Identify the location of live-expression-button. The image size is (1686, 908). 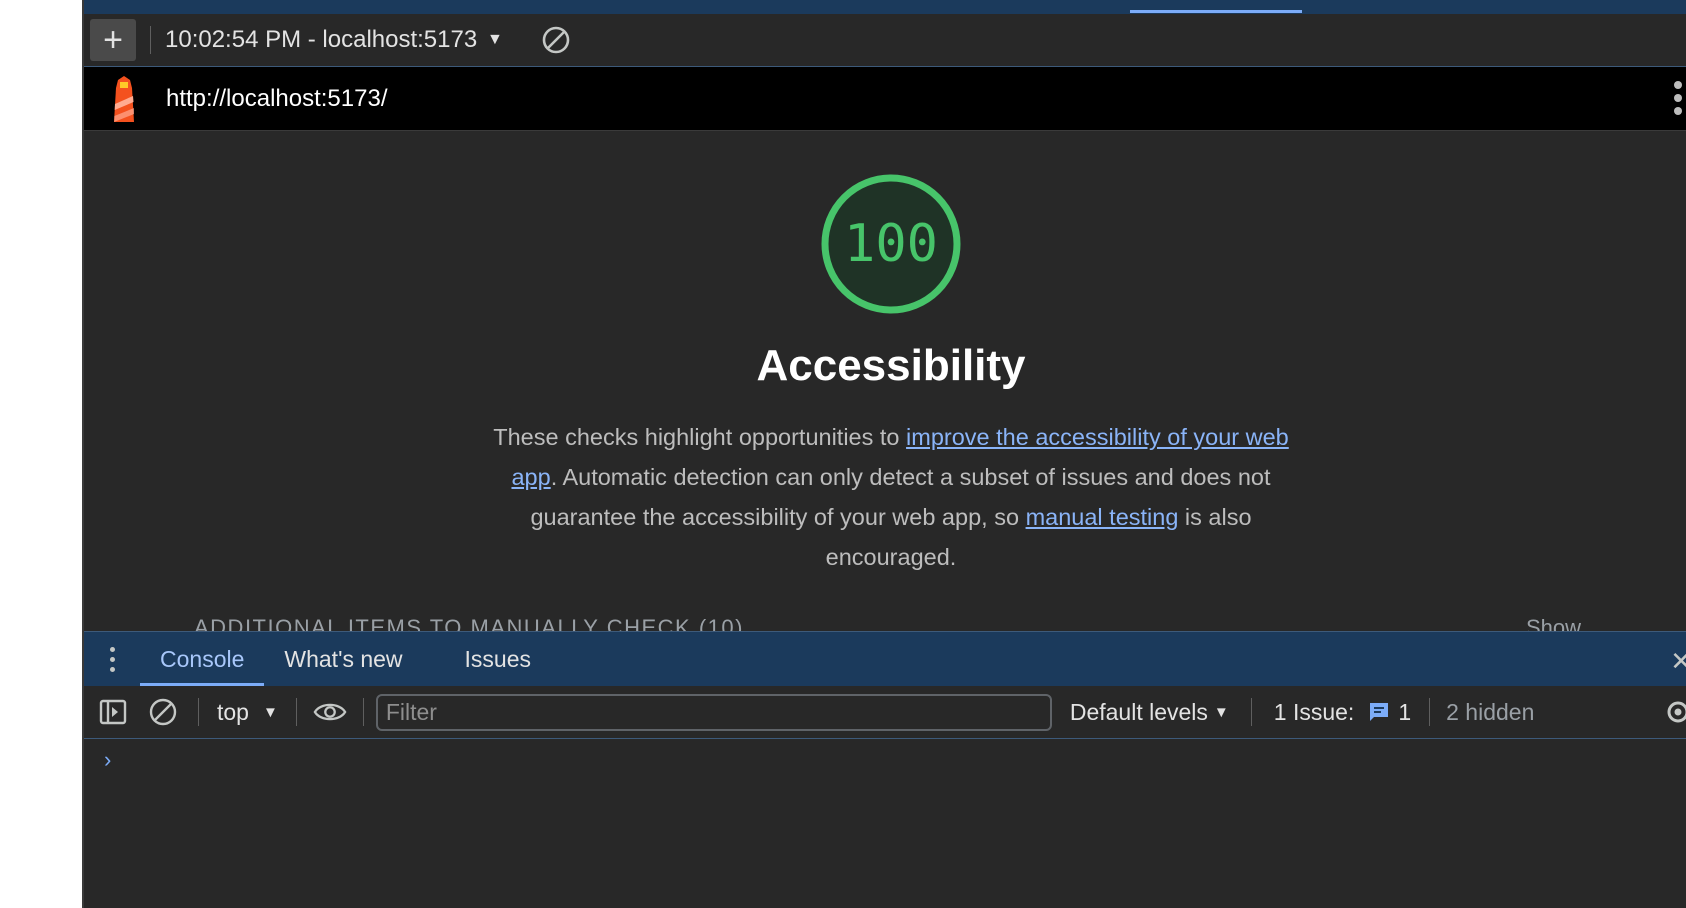
(330, 712).